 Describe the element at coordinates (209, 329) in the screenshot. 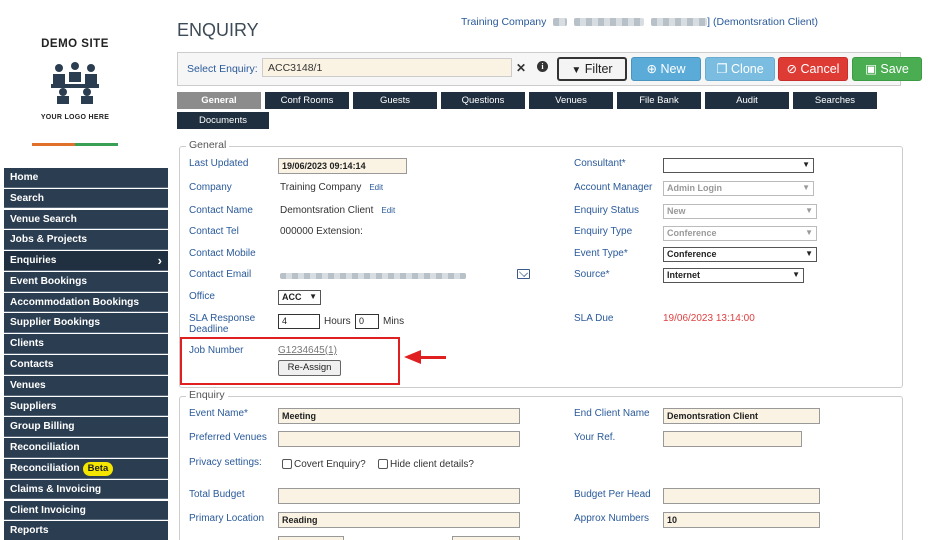

I see `sla-label-line2: Deadline` at that location.